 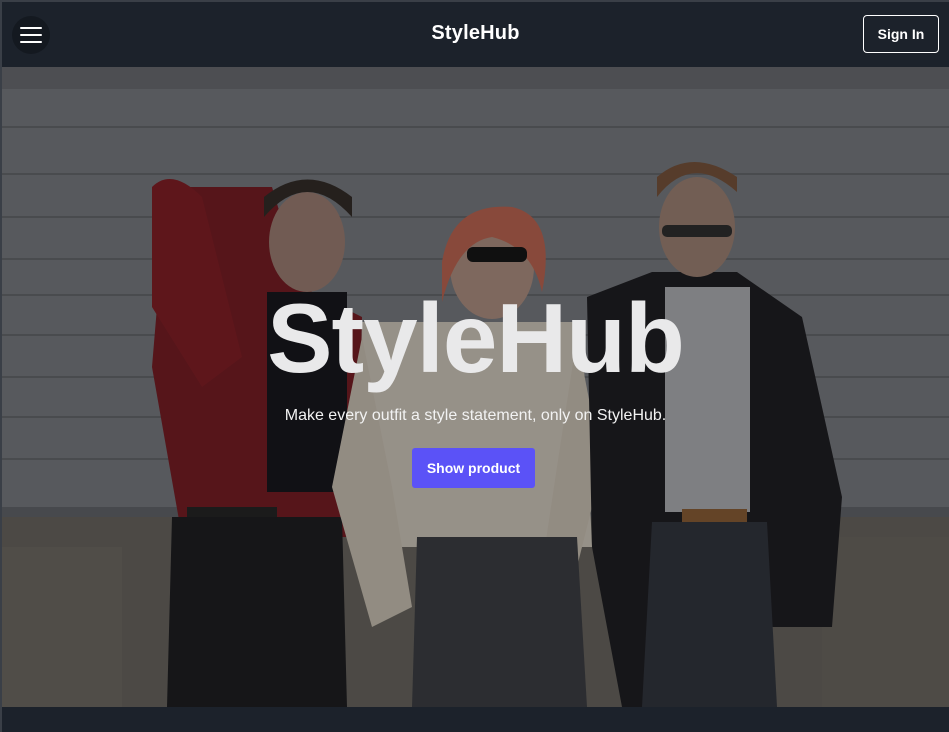 I want to click on hero-title: StyleHub, so click(x=476, y=338).